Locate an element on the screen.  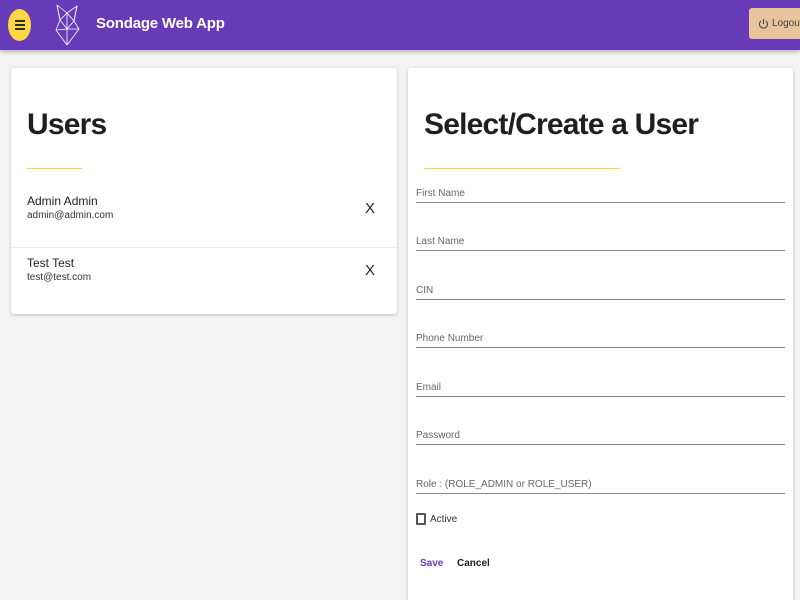
cin-field is located at coordinates (600, 288).